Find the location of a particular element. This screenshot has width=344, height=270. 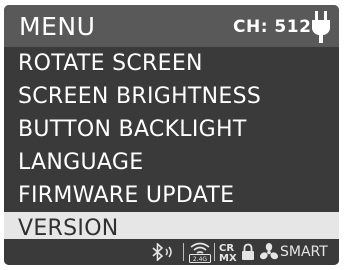

wifi-band-label: 2.4G is located at coordinates (200, 259).